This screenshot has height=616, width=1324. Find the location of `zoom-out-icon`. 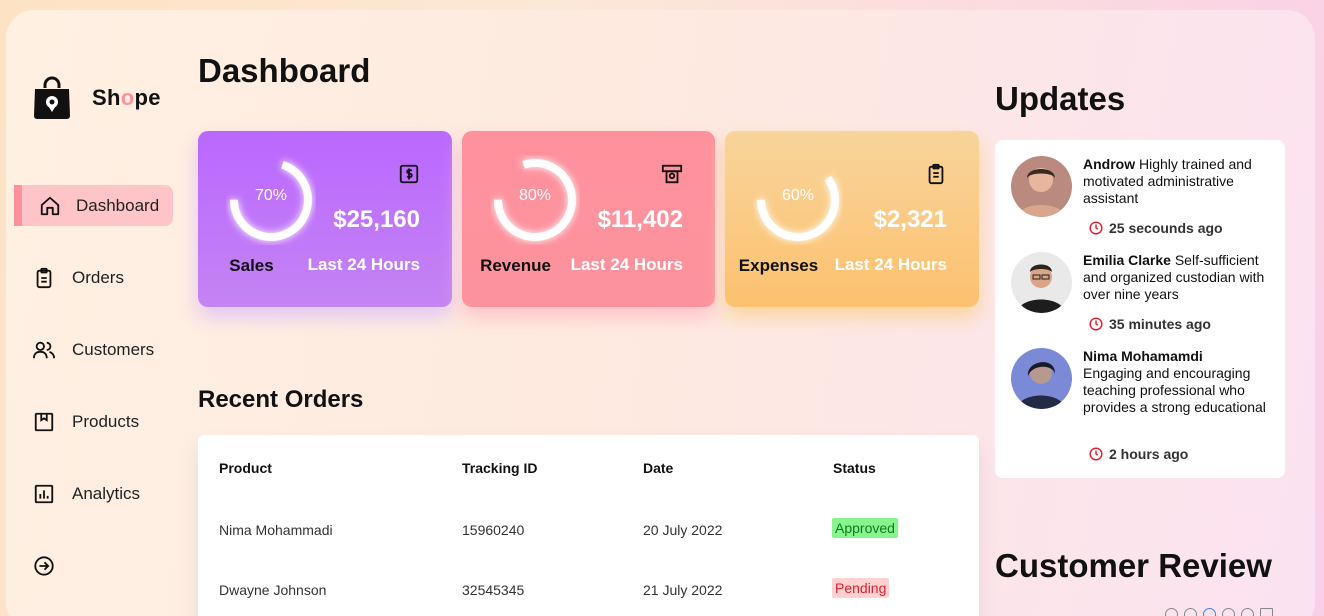

zoom-out-icon is located at coordinates (1190, 612).